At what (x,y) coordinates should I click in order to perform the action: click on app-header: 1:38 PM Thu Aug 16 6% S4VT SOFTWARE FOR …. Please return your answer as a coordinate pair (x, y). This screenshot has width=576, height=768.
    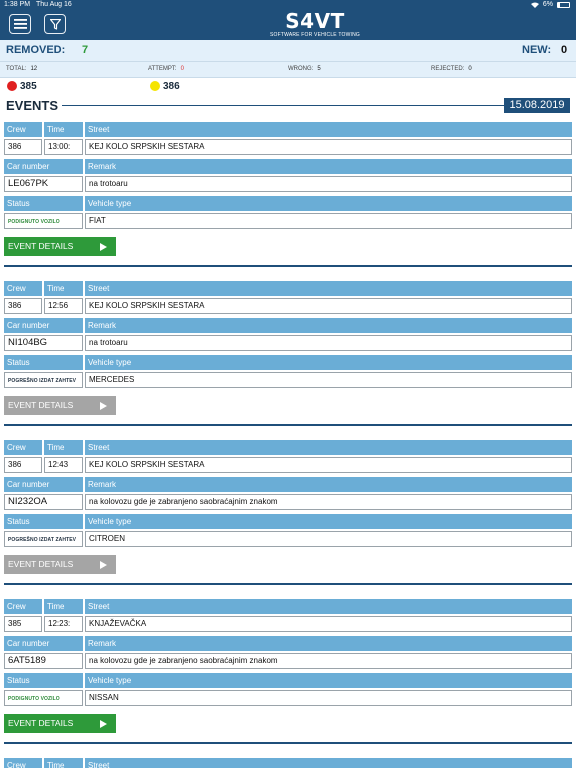
    Looking at the image, I should click on (288, 20).